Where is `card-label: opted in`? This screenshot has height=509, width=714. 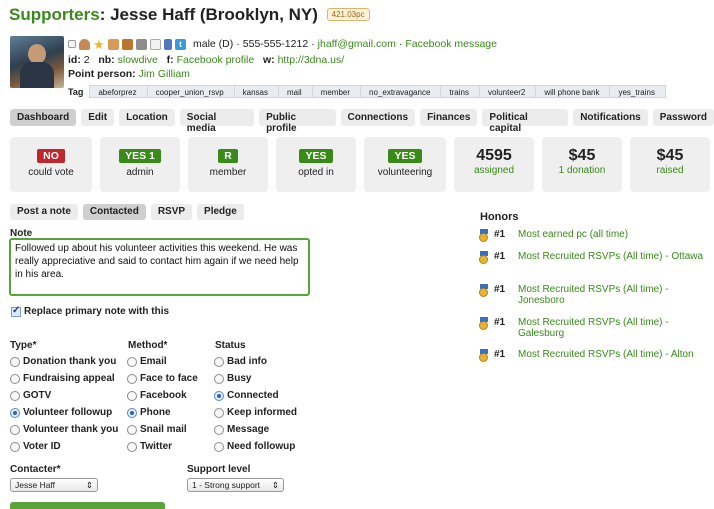
card-label: opted in is located at coordinates (316, 172).